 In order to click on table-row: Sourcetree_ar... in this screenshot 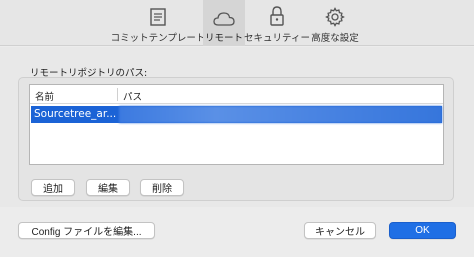, I will do `click(236, 114)`.